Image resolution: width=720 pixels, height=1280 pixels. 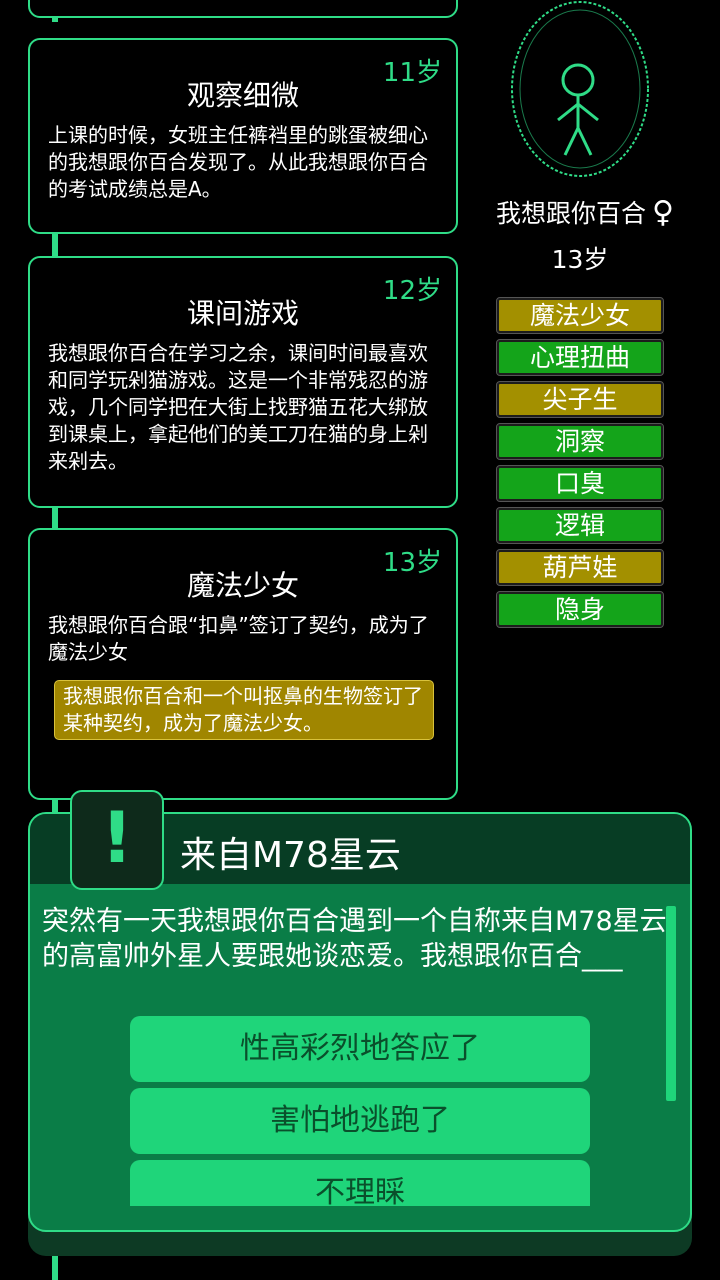 What do you see at coordinates (360, 1183) in the screenshot?
I see `choice-button: 不理睬` at bounding box center [360, 1183].